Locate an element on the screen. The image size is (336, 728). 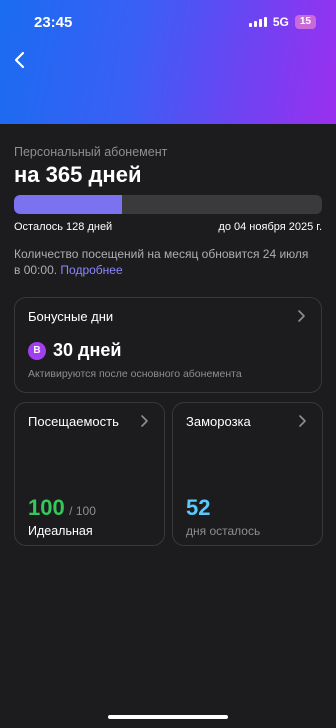
expiry-date: до 04 ноября 2025 г. is located at coordinates (270, 227).